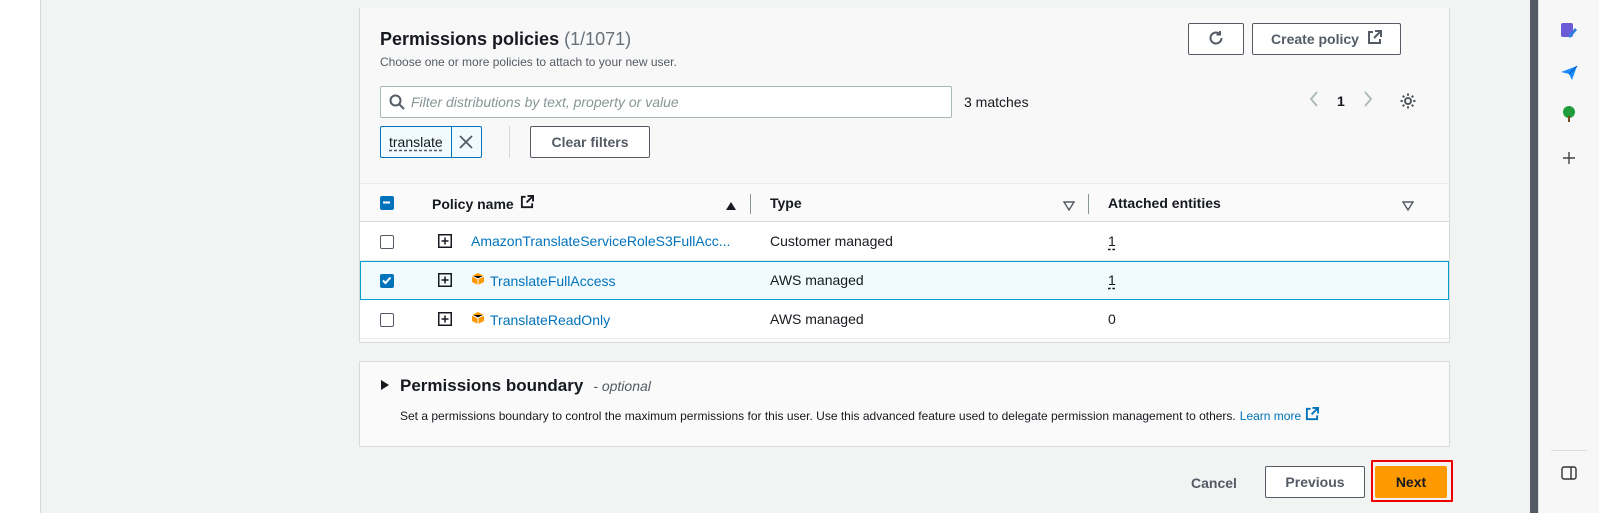 The image size is (1599, 513). Describe the element at coordinates (831, 241) in the screenshot. I see `policy-type: Customer managed` at that location.